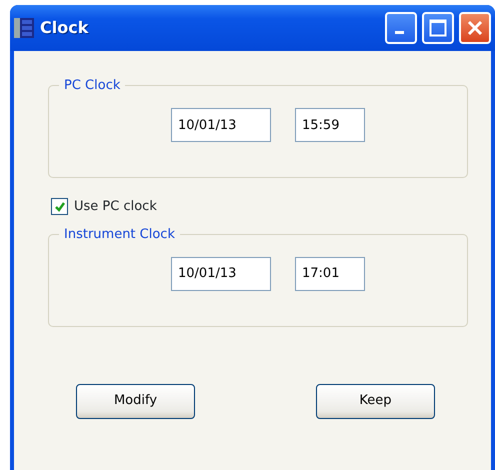 This screenshot has height=470, width=495. Describe the element at coordinates (119, 234) in the screenshot. I see `group-title: Instrument Clock` at that location.